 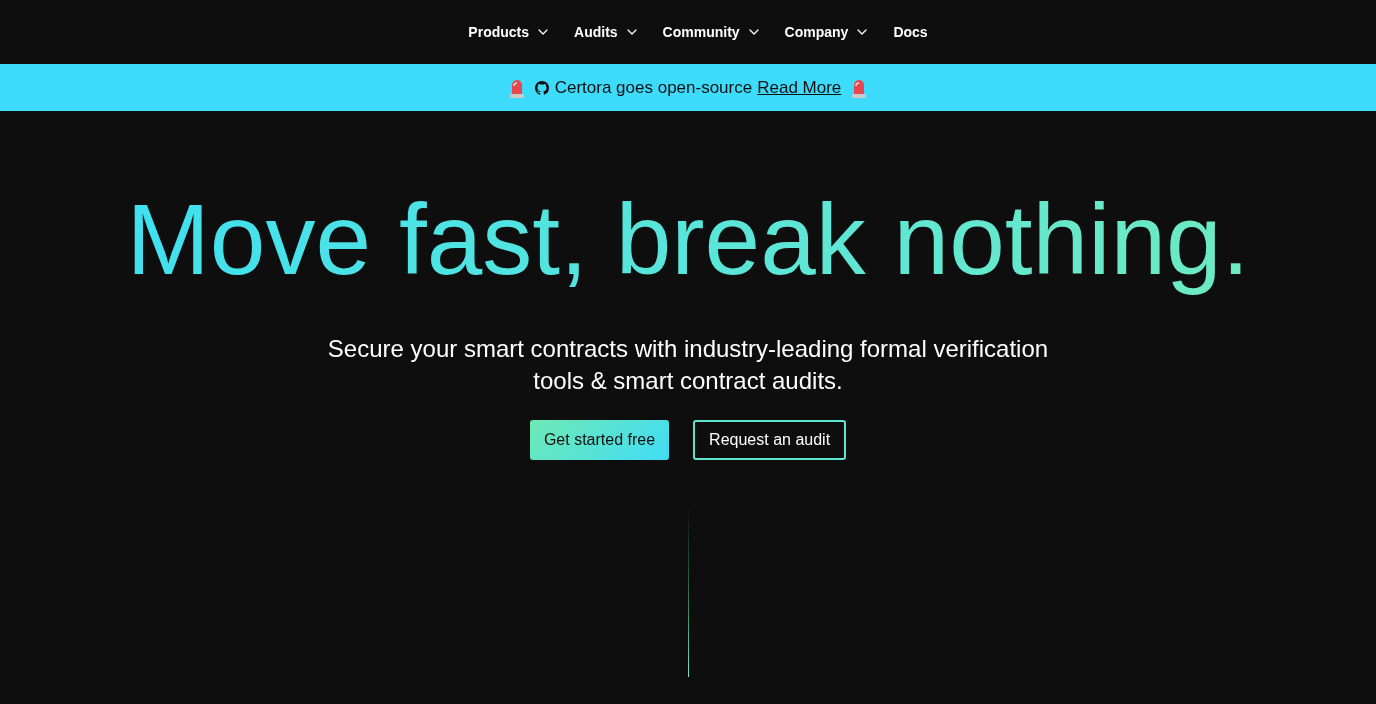 I want to click on nav-link: Audits, so click(x=605, y=32).